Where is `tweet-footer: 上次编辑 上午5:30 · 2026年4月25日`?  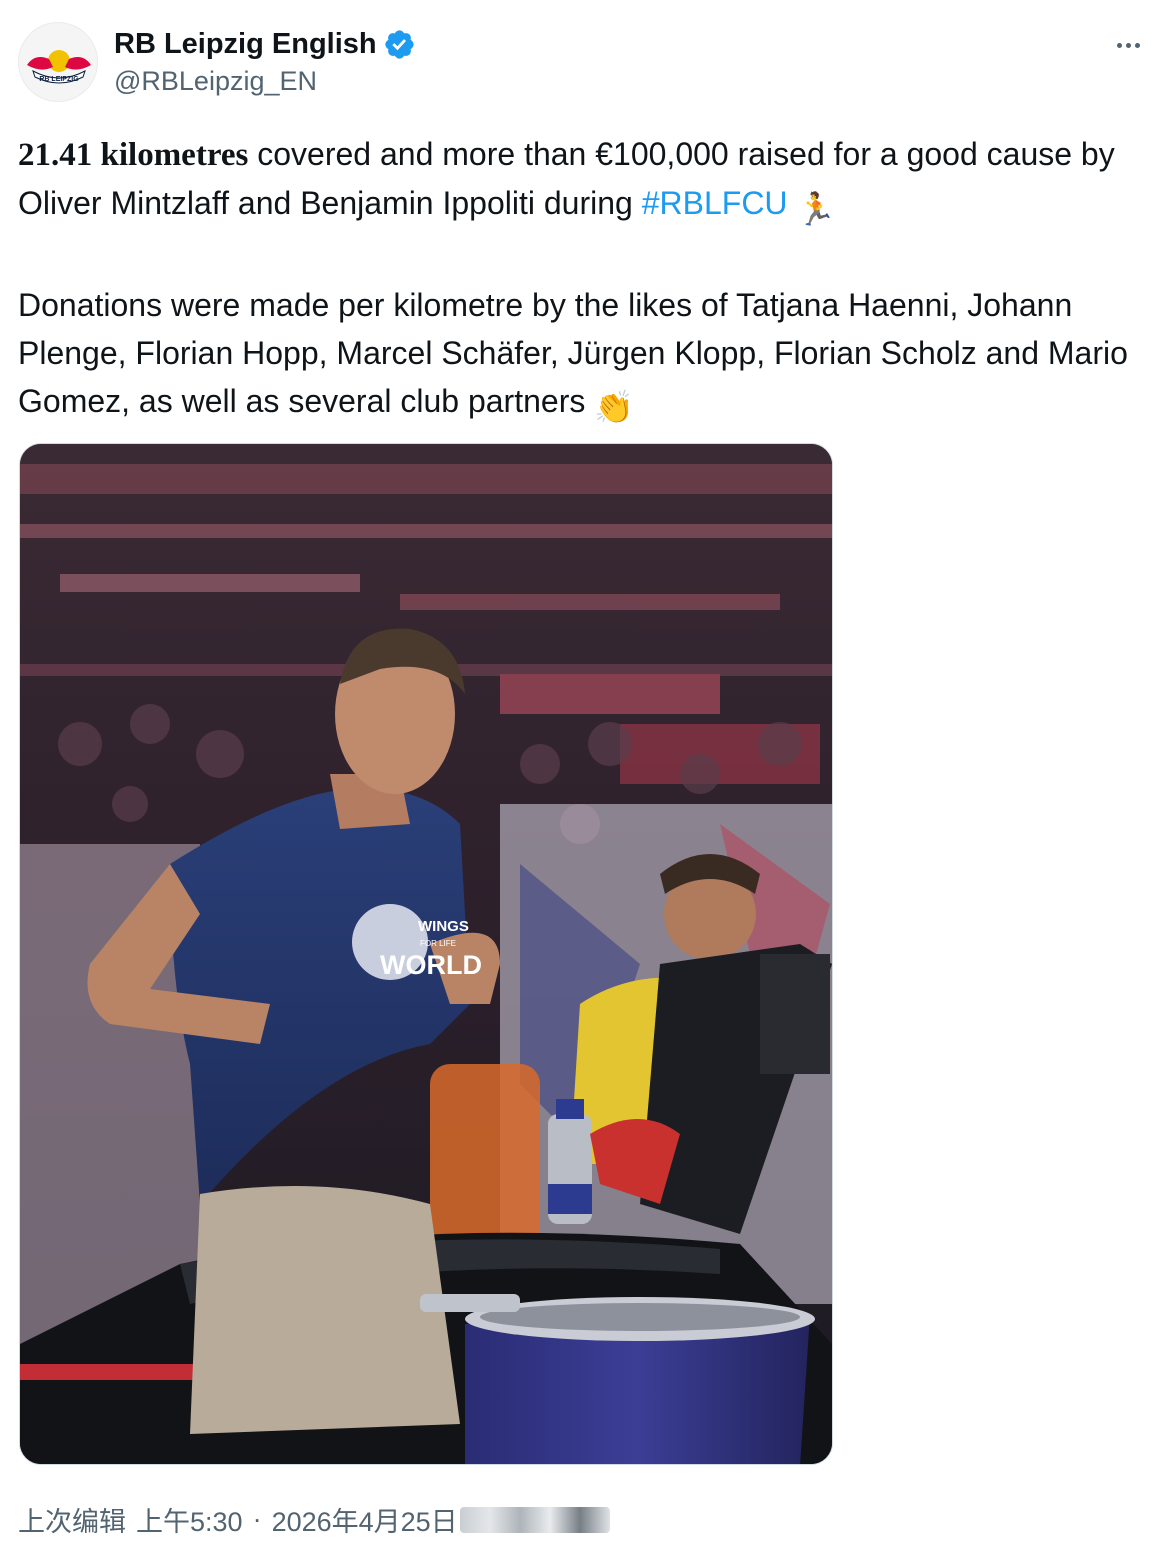 tweet-footer: 上次编辑 上午5:30 · 2026年4月25日 is located at coordinates (314, 1519).